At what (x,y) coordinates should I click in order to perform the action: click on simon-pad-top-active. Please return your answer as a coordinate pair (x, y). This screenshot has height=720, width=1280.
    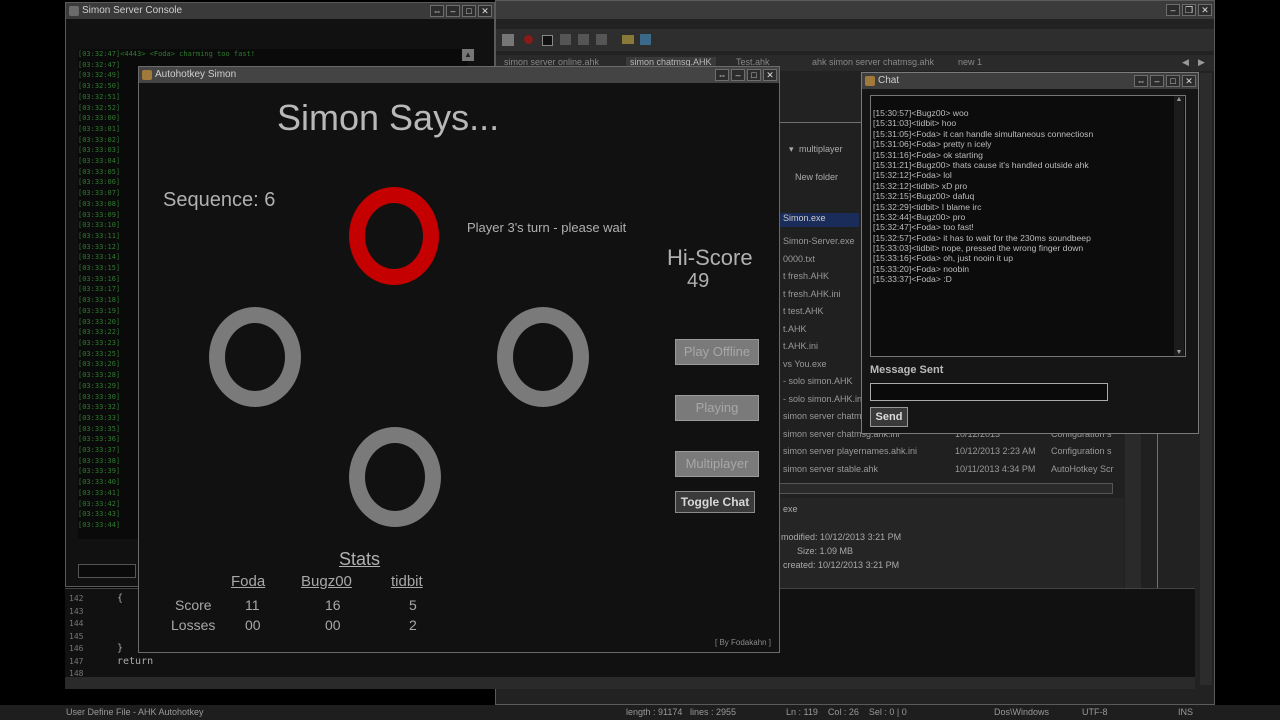
    Looking at the image, I should click on (394, 236).